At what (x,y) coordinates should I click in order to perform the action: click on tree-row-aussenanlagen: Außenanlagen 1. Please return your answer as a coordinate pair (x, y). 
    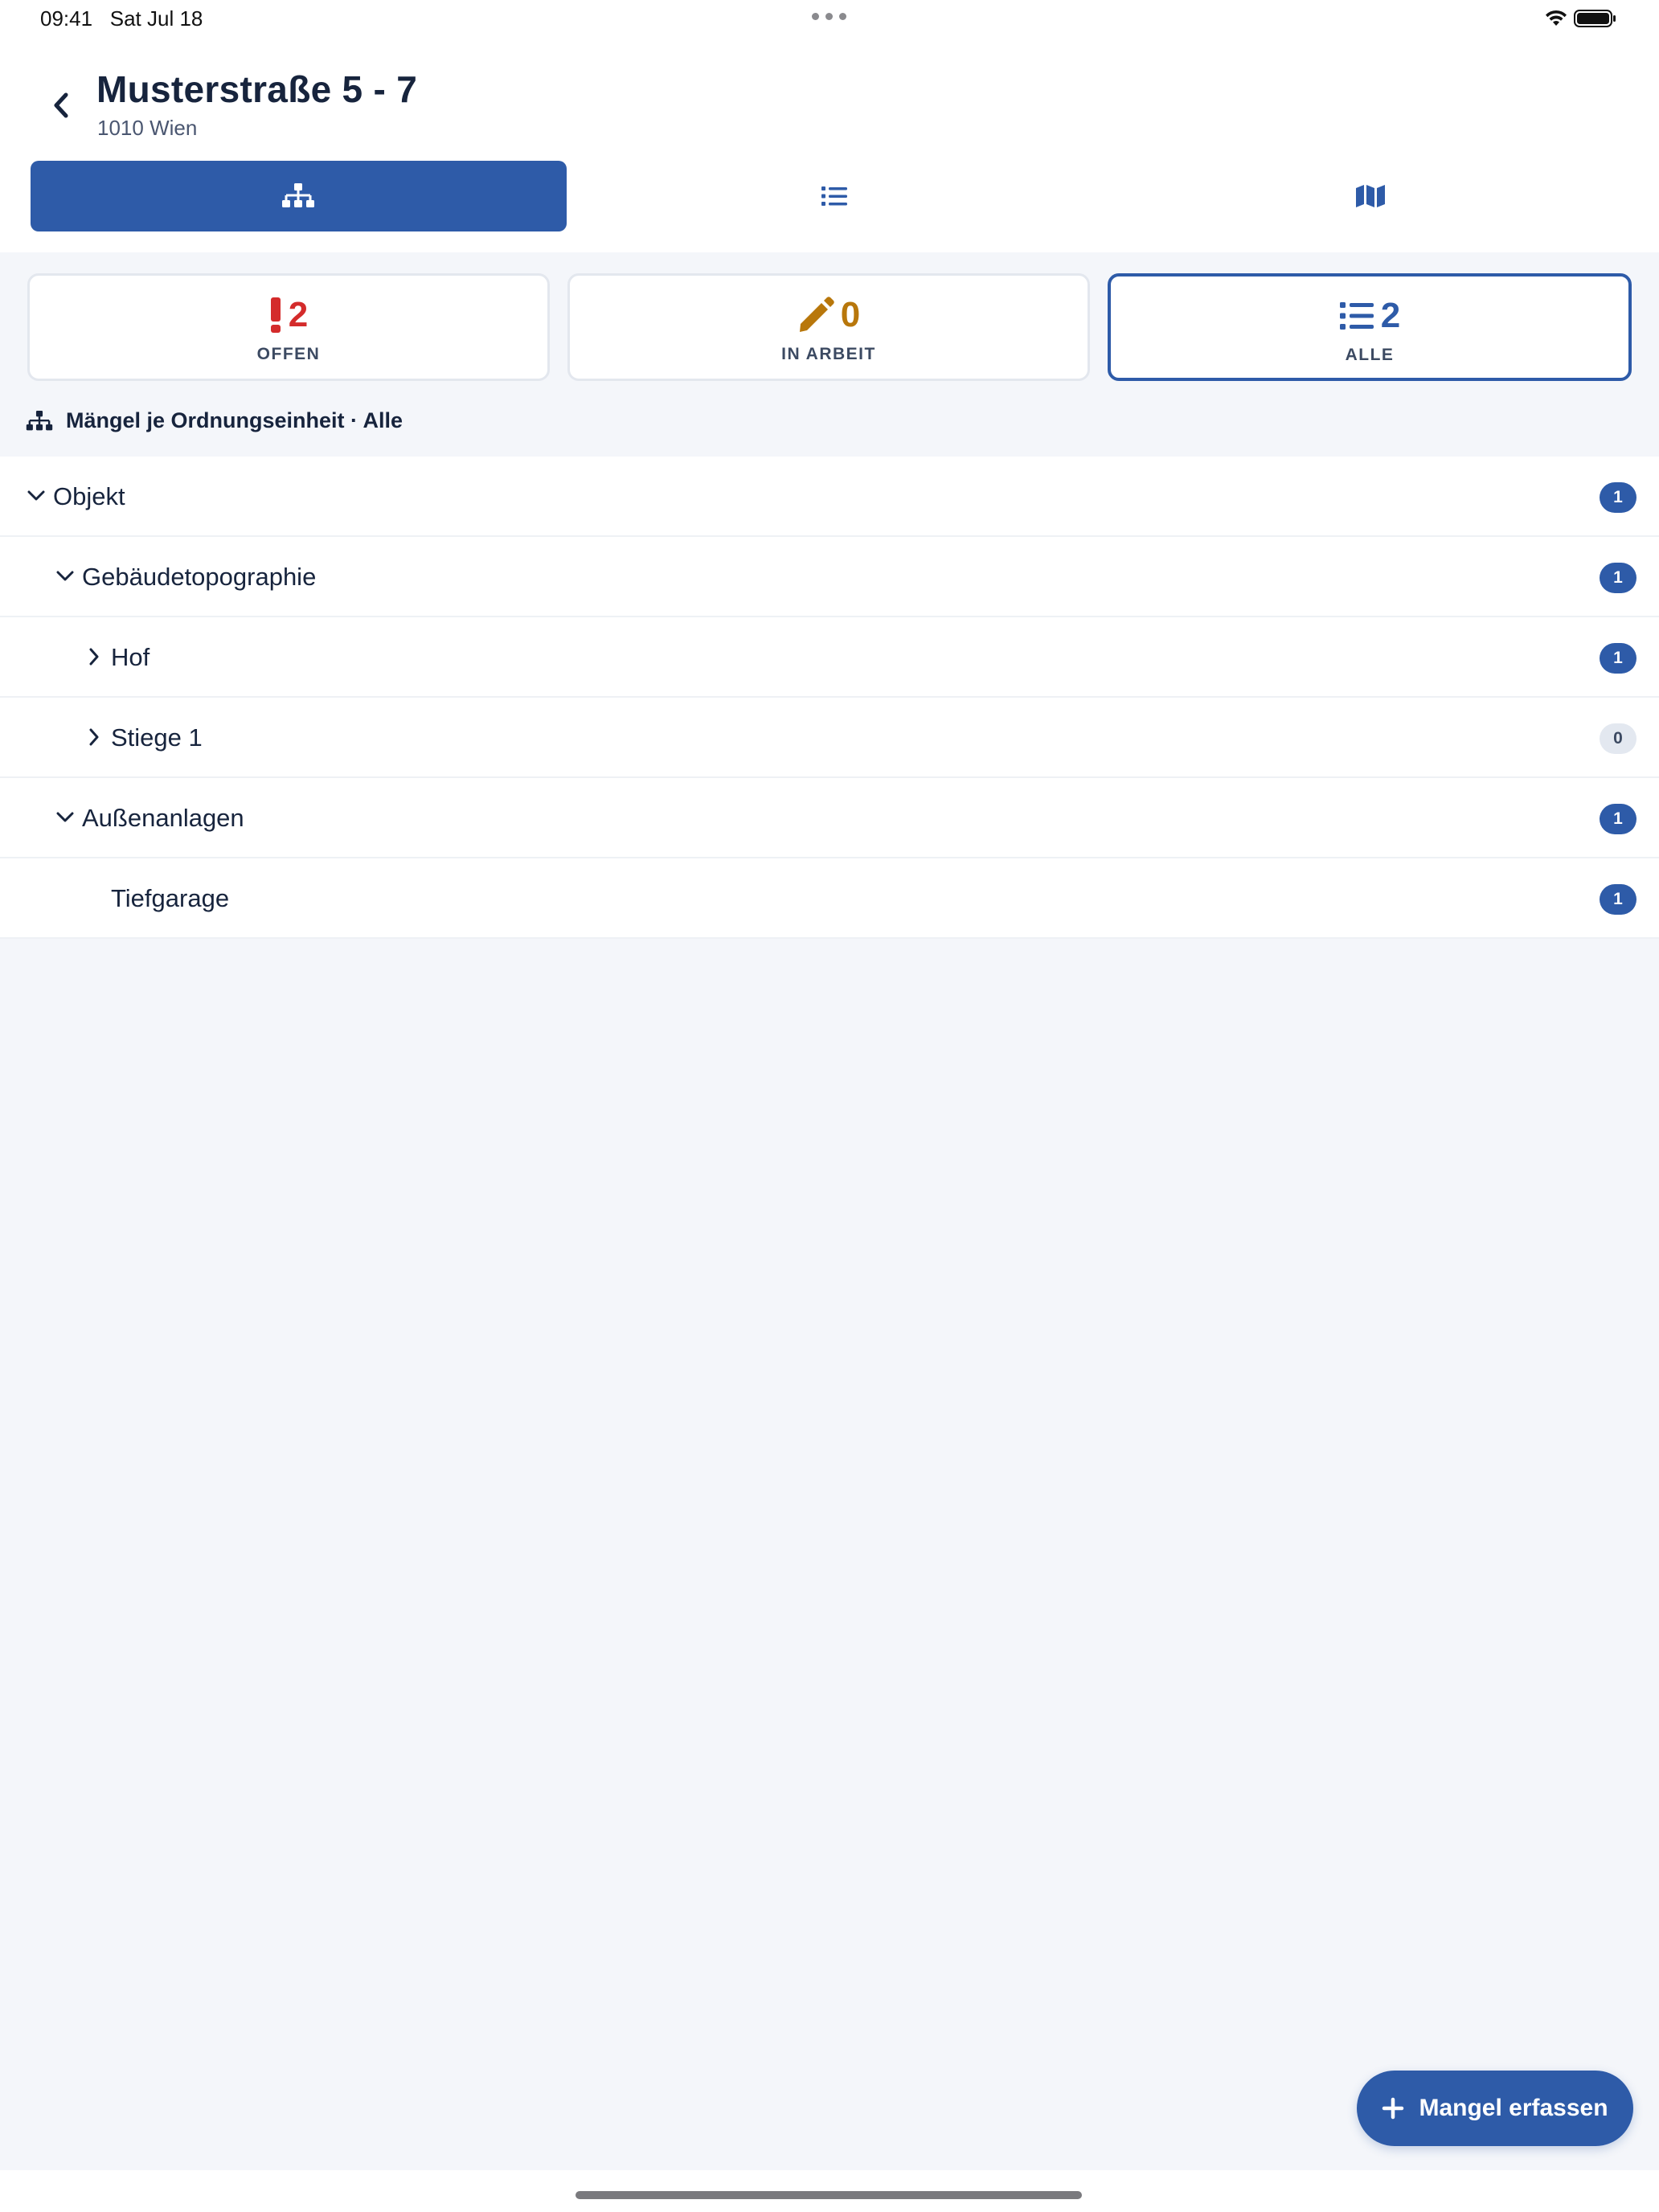
    Looking at the image, I should click on (829, 818).